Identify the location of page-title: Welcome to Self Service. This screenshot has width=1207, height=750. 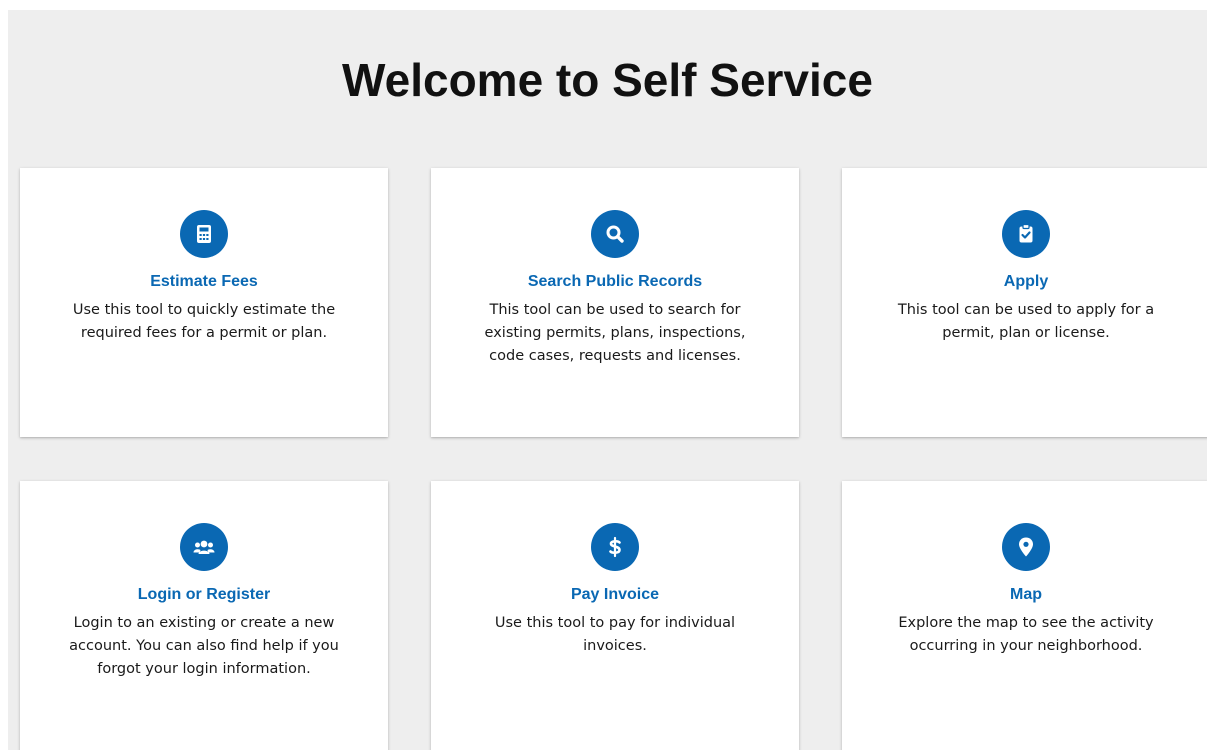
(607, 80).